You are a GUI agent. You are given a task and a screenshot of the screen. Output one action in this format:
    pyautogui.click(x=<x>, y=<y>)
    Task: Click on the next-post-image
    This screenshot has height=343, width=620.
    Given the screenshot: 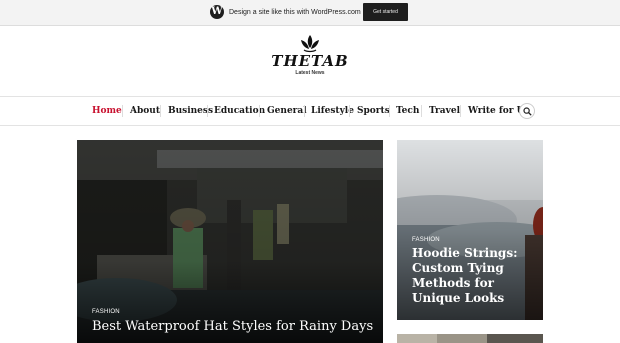 What is the action you would take?
    pyautogui.click(x=470, y=338)
    